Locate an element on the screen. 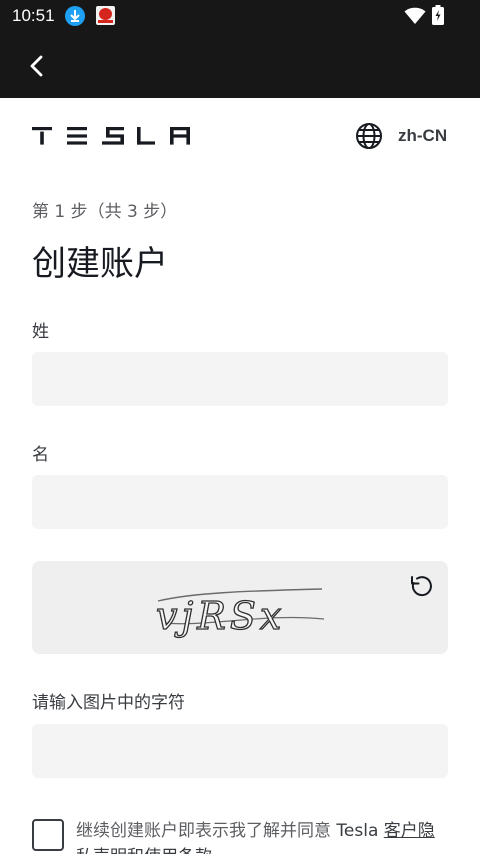 This screenshot has height=854, width=480. captcha-text: vjRSx is located at coordinates (220, 616).